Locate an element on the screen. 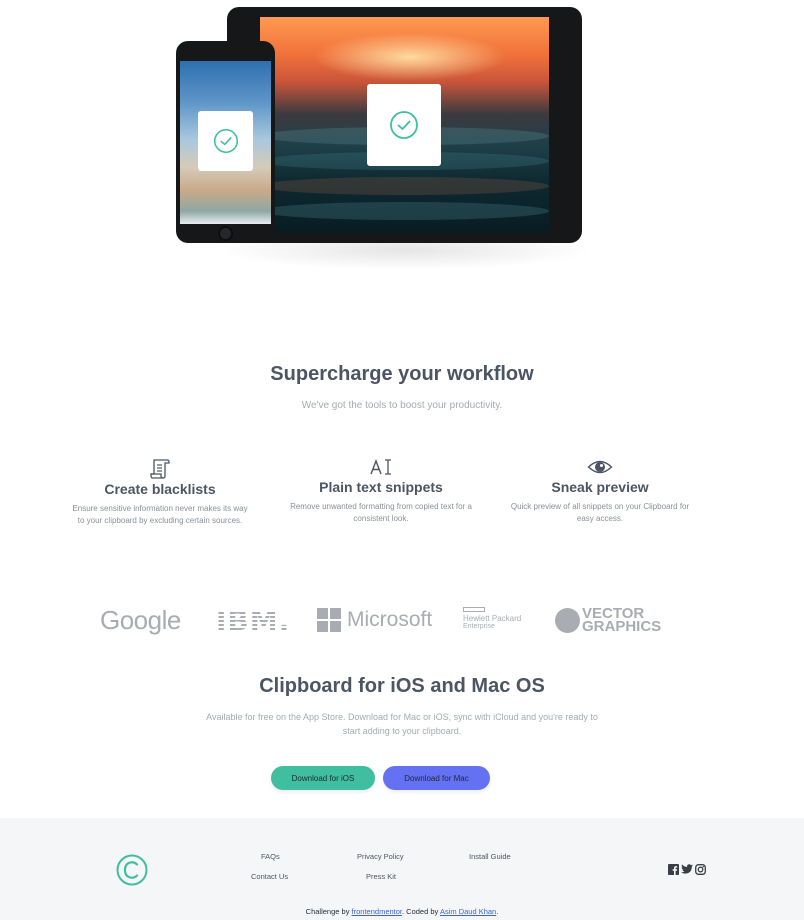  footer-link-press: Press Kit is located at coordinates (381, 876).